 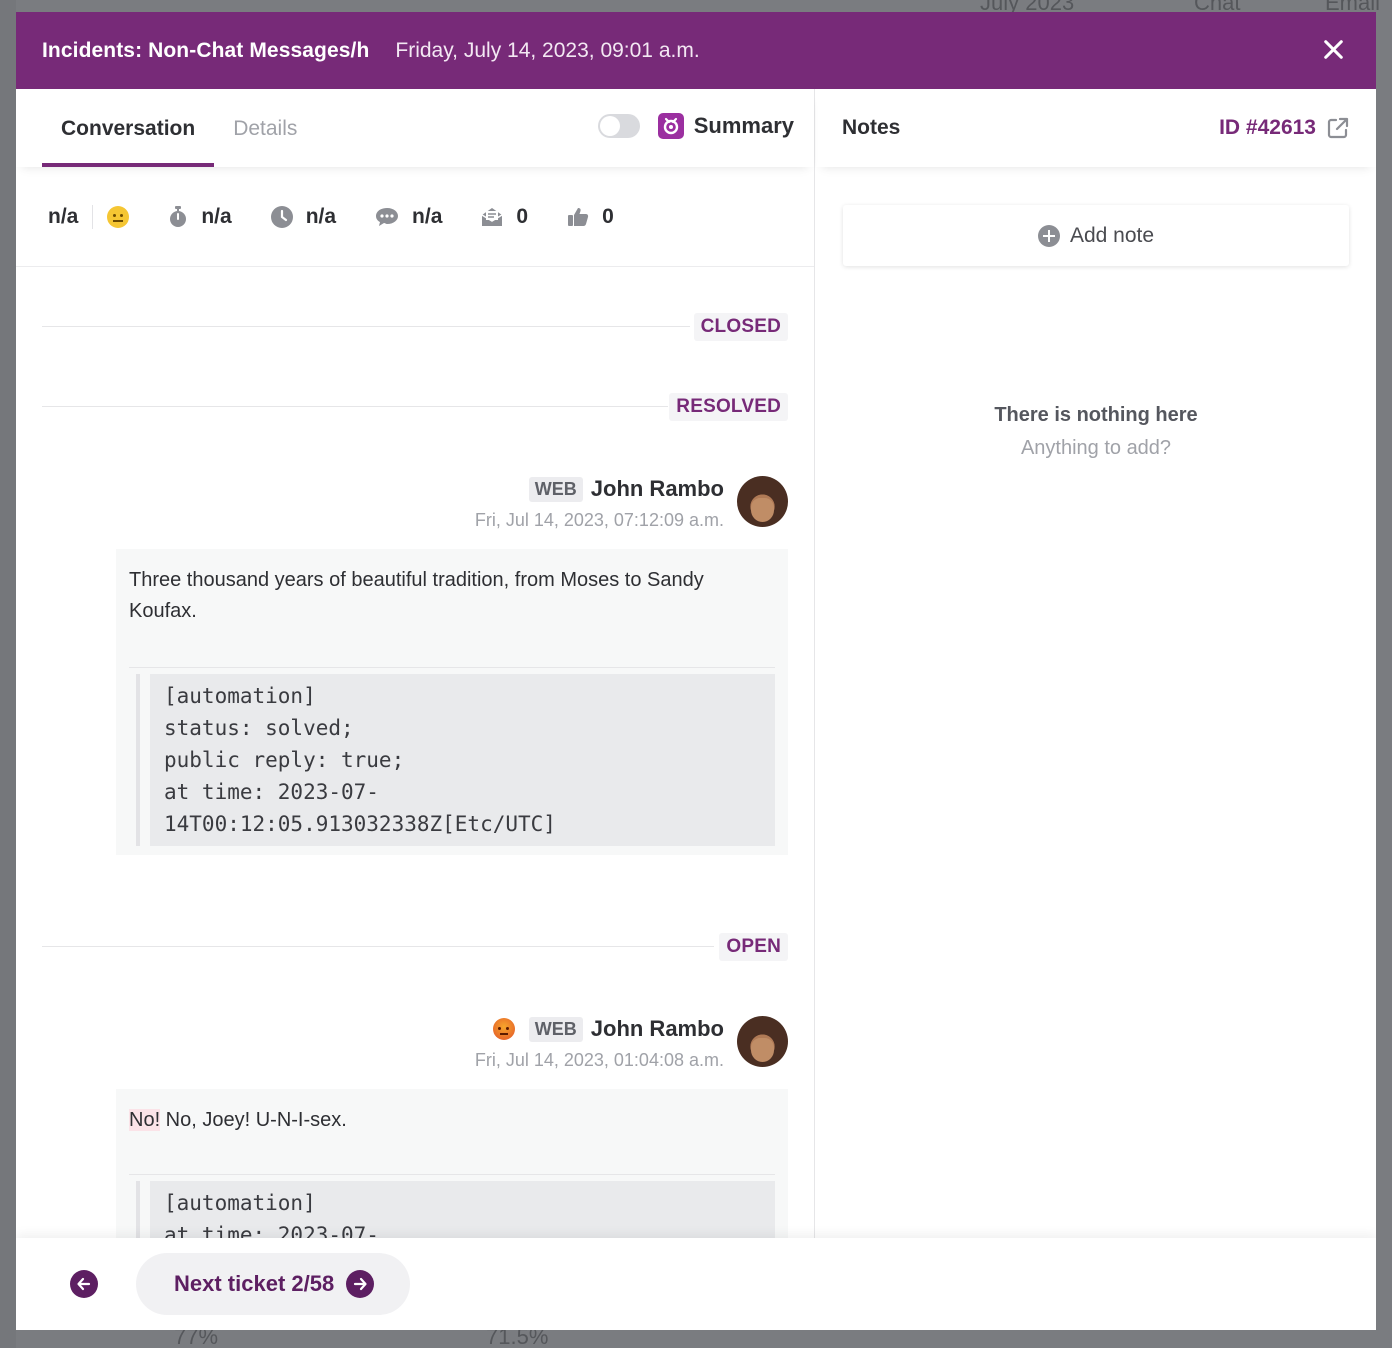 What do you see at coordinates (178, 217) in the screenshot?
I see `stopwatch-icon` at bounding box center [178, 217].